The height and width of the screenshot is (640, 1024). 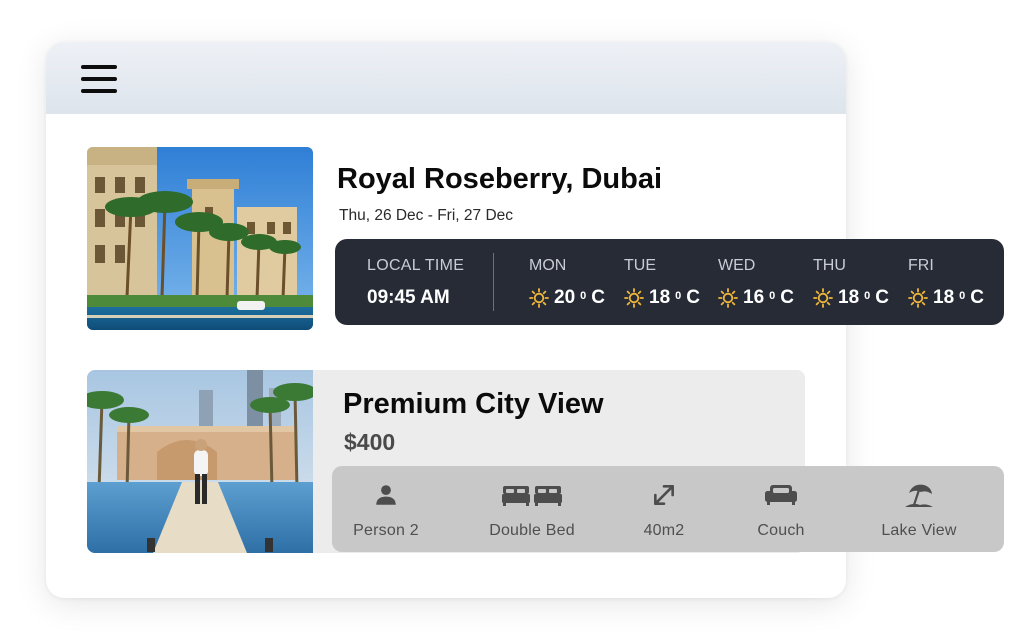 What do you see at coordinates (426, 215) in the screenshot?
I see `stay-dates: Thu, 26 Dec - Fri, 27 Dec` at bounding box center [426, 215].